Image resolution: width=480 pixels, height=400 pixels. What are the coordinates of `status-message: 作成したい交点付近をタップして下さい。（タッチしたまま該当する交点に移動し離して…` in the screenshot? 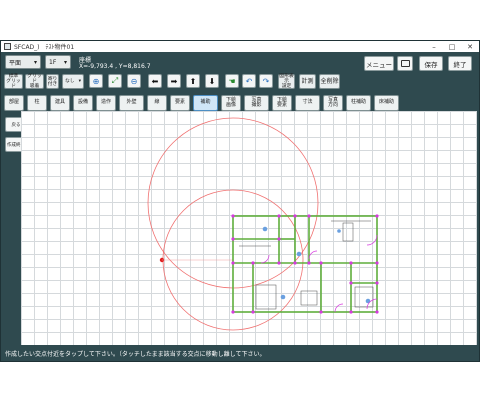 It's located at (135, 354).